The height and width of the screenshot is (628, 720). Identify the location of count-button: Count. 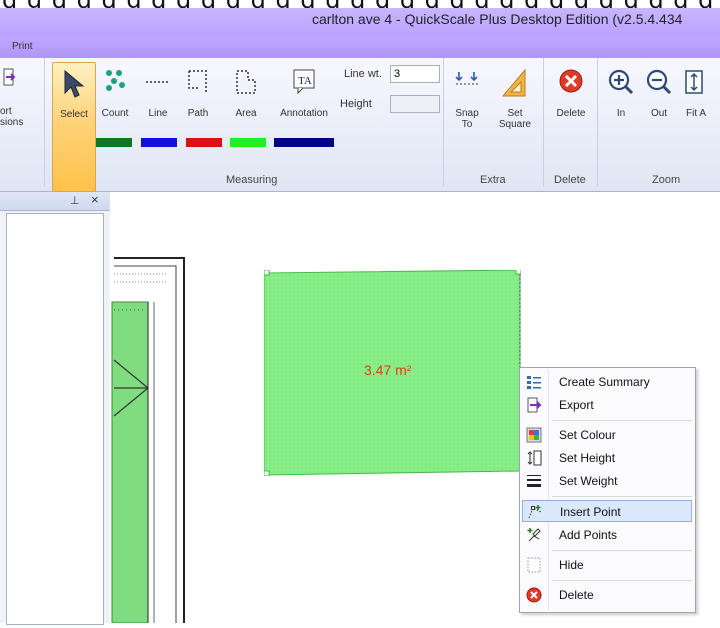
(115, 112).